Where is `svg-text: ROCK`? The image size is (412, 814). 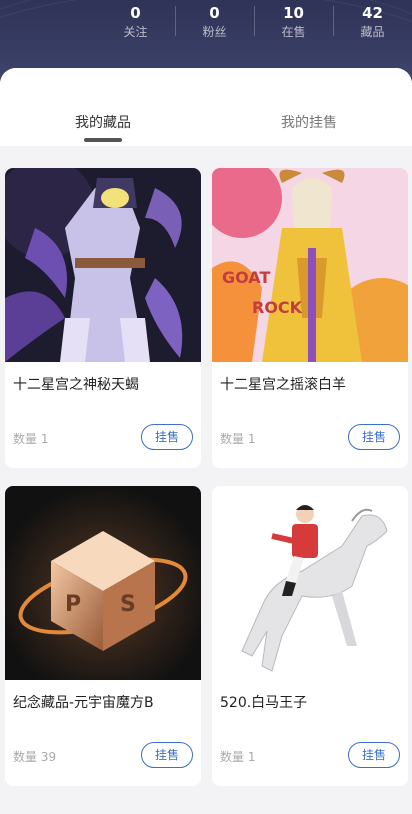
svg-text: ROCK is located at coordinates (277, 307).